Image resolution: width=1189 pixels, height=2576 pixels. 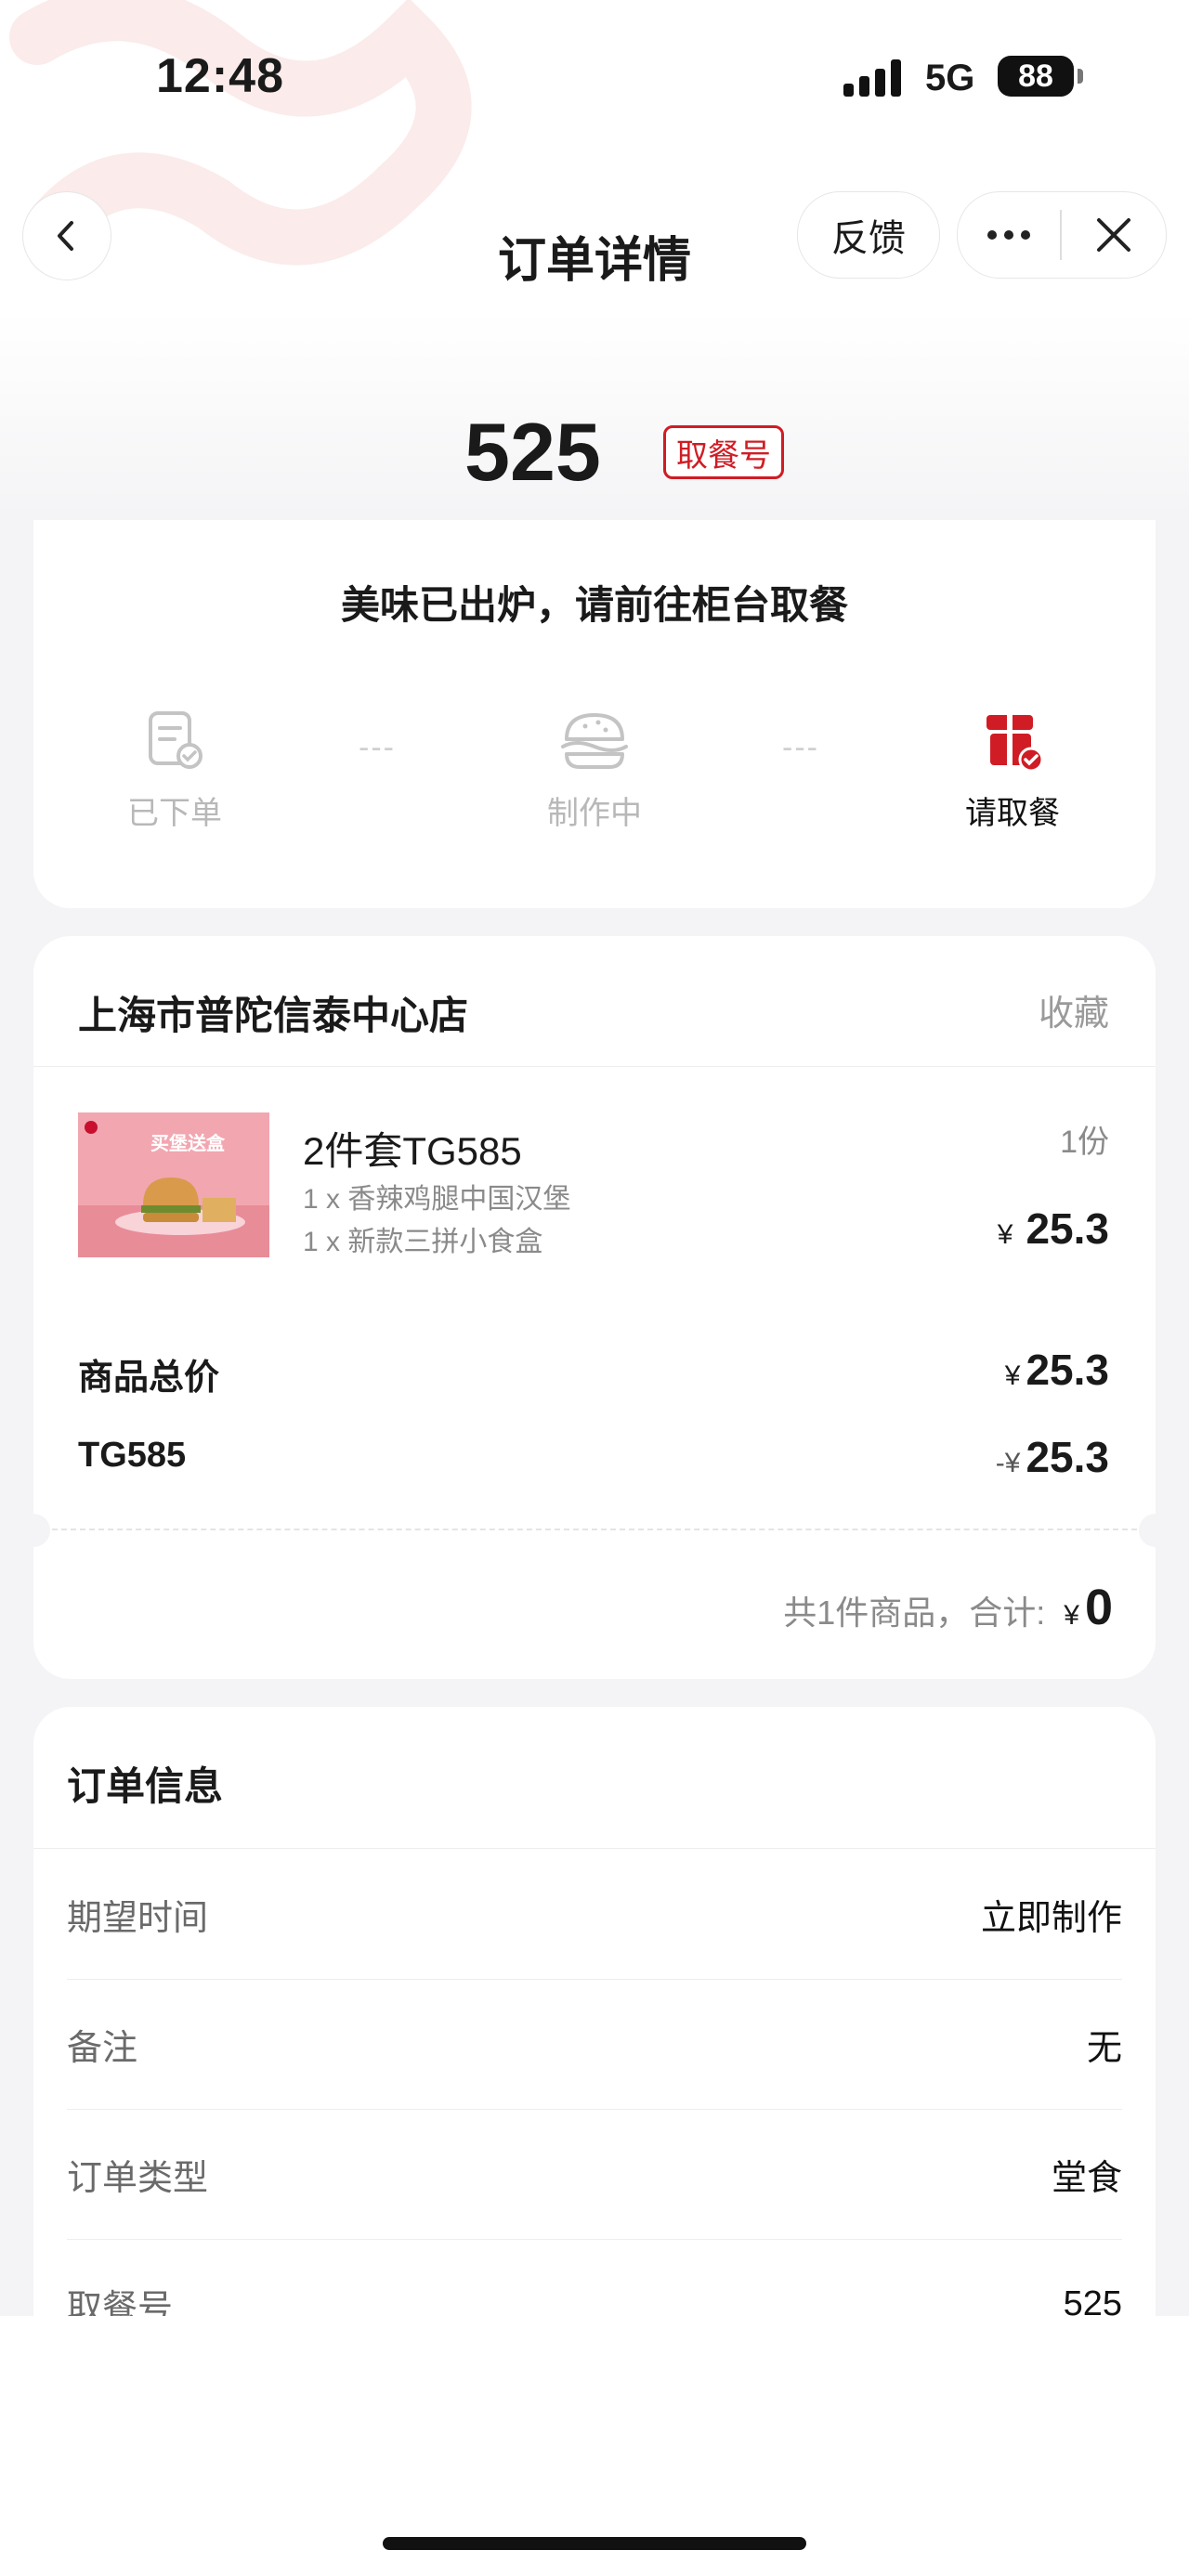 What do you see at coordinates (423, 1242) in the screenshot?
I see `item-line: 1 x 新款三拼小食盒` at bounding box center [423, 1242].